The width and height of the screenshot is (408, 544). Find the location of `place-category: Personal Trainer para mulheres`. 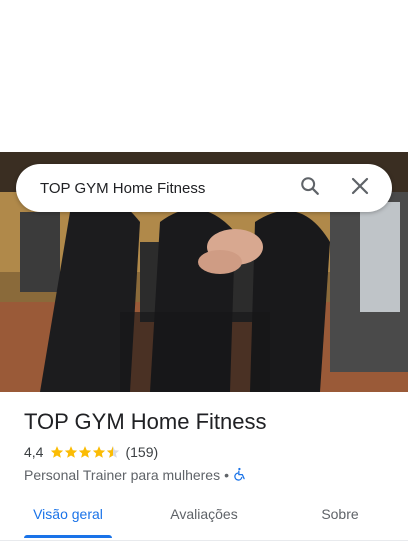

place-category: Personal Trainer para mulheres is located at coordinates (122, 475).